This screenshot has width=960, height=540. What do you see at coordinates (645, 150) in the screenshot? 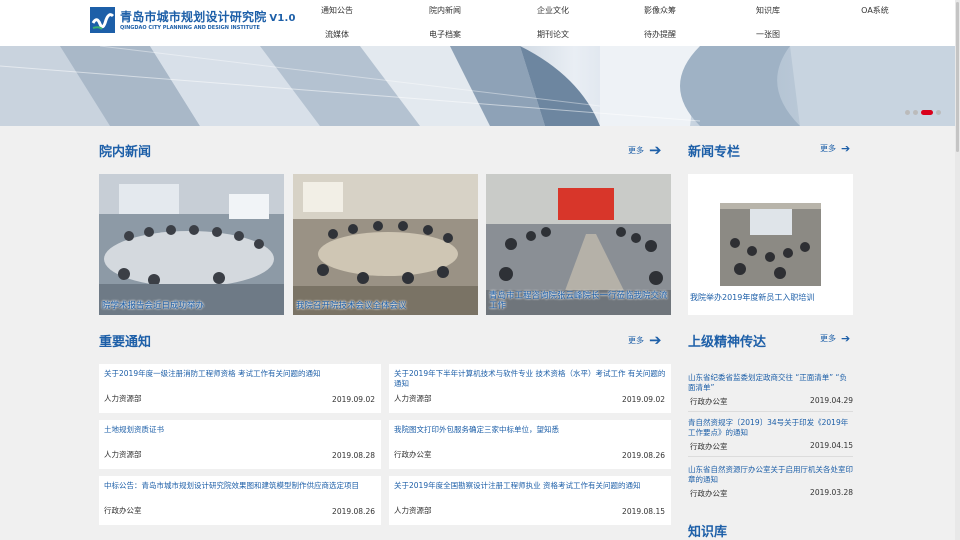
I see `news-more-link: 更多 ➔` at bounding box center [645, 150].